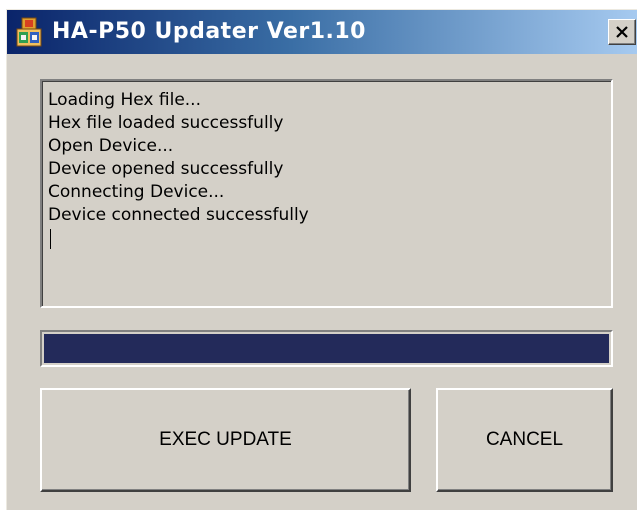 The width and height of the screenshot is (637, 510). I want to click on exec-update-button: EXEC UPDATE, so click(225, 440).